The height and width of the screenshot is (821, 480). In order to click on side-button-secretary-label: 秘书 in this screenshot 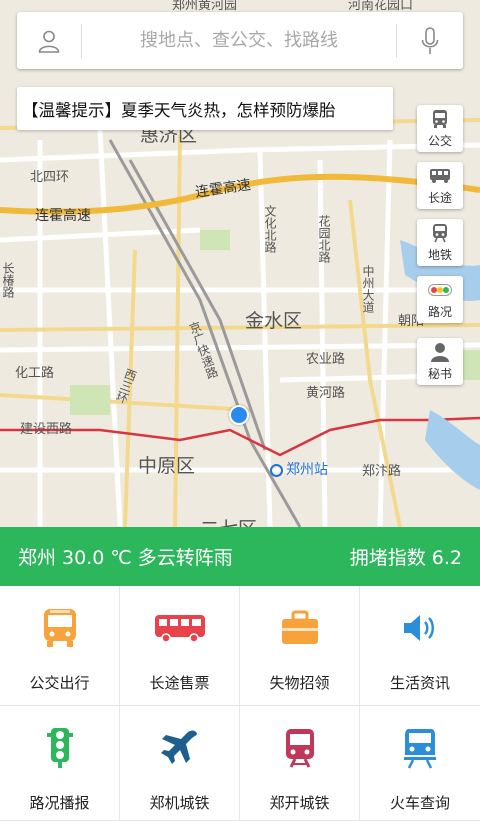, I will do `click(439, 374)`.